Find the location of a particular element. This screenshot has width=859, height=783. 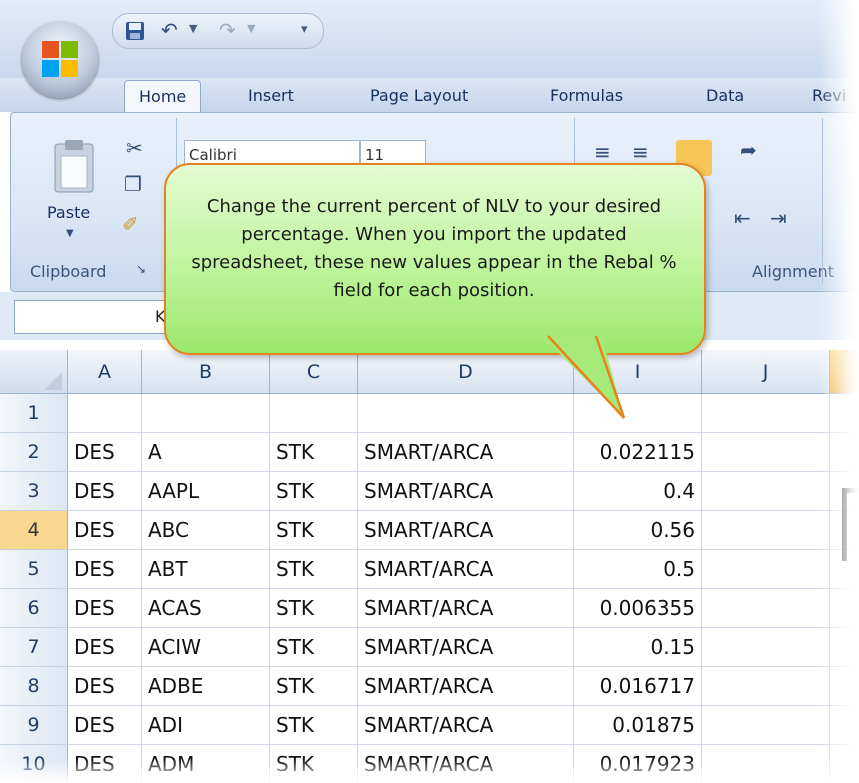

cell-b: ACAS is located at coordinates (206, 608).